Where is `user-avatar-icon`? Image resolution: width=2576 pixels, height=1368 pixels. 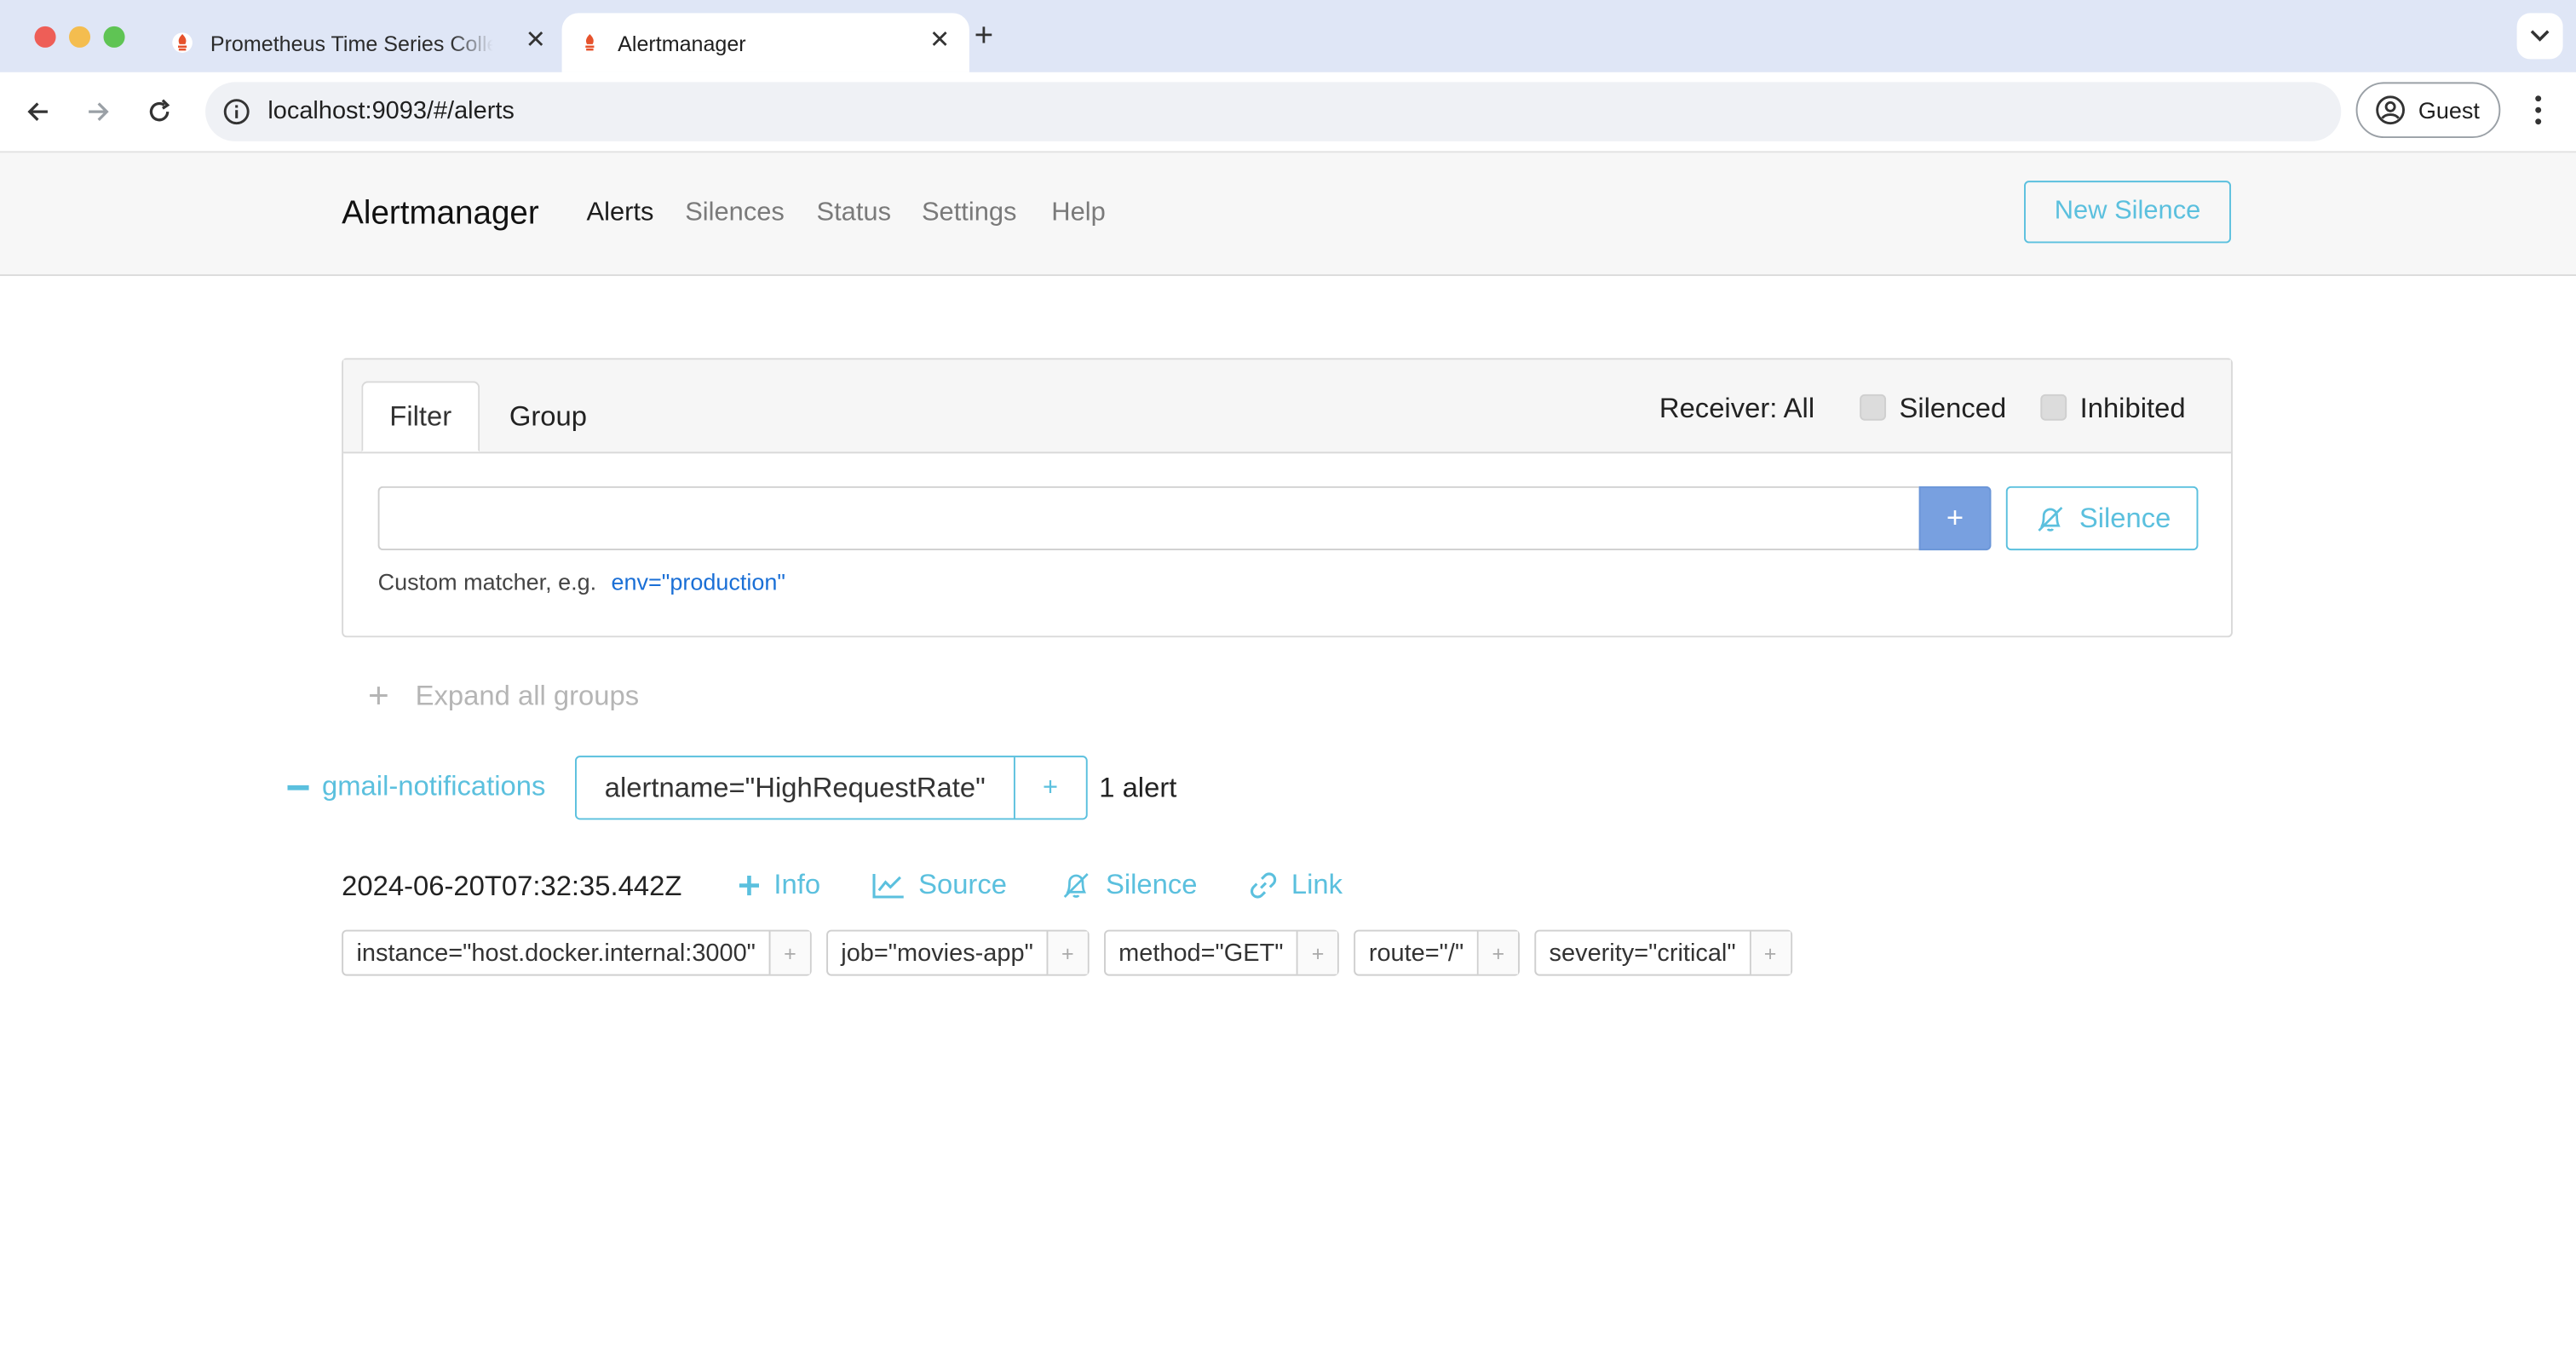 user-avatar-icon is located at coordinates (2391, 110).